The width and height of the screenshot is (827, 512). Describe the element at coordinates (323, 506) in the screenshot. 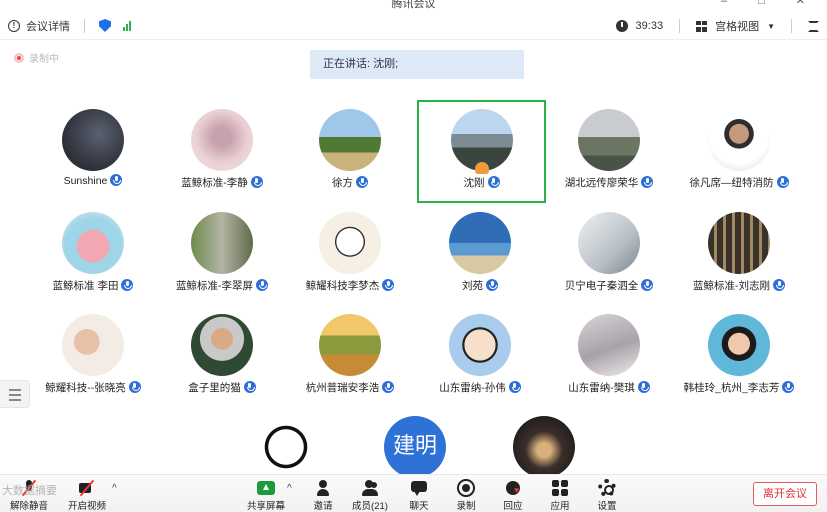

I see `invite-label: 邀请` at that location.